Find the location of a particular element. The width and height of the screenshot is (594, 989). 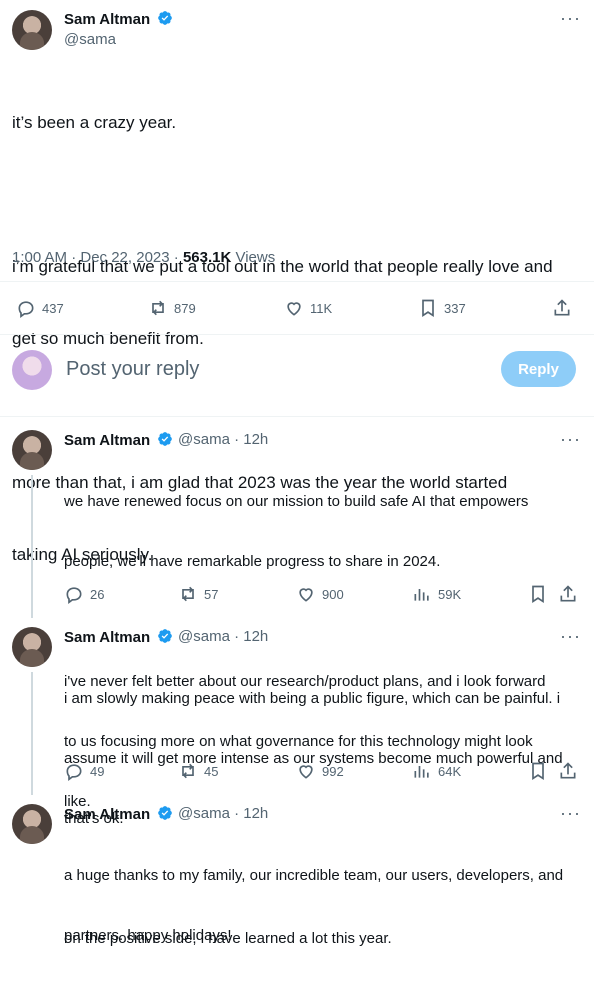

tweet-actions: 26 57 900 59K is located at coordinates (297, 595).